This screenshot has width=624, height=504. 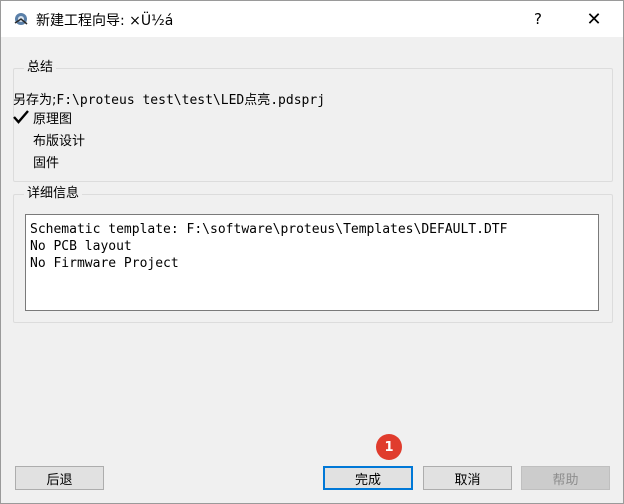 I want to click on close-button: ✕, so click(x=594, y=19).